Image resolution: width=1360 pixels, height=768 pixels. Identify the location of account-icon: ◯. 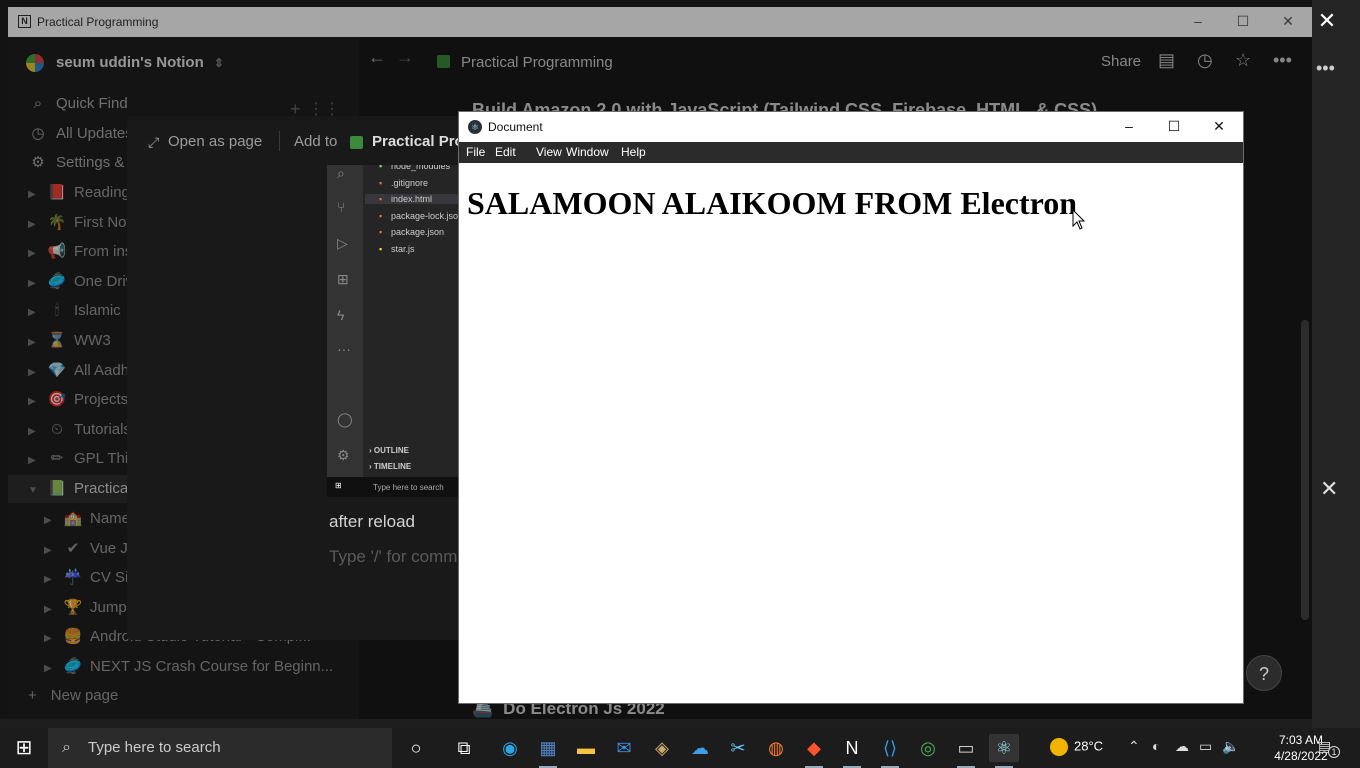
(345, 419).